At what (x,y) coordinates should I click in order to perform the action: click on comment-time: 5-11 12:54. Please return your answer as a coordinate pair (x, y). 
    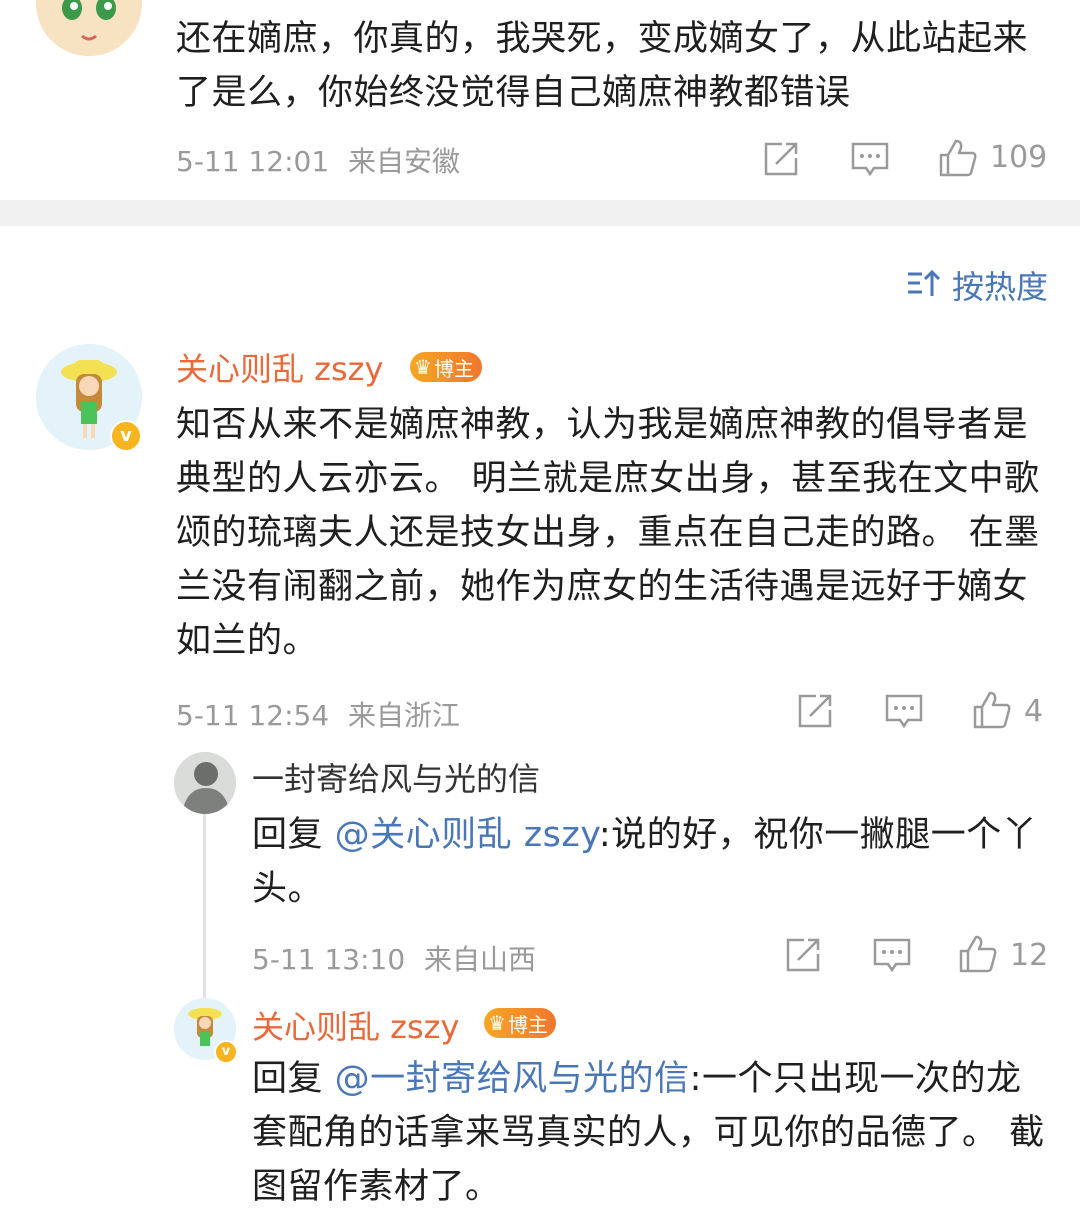
    Looking at the image, I should click on (253, 715).